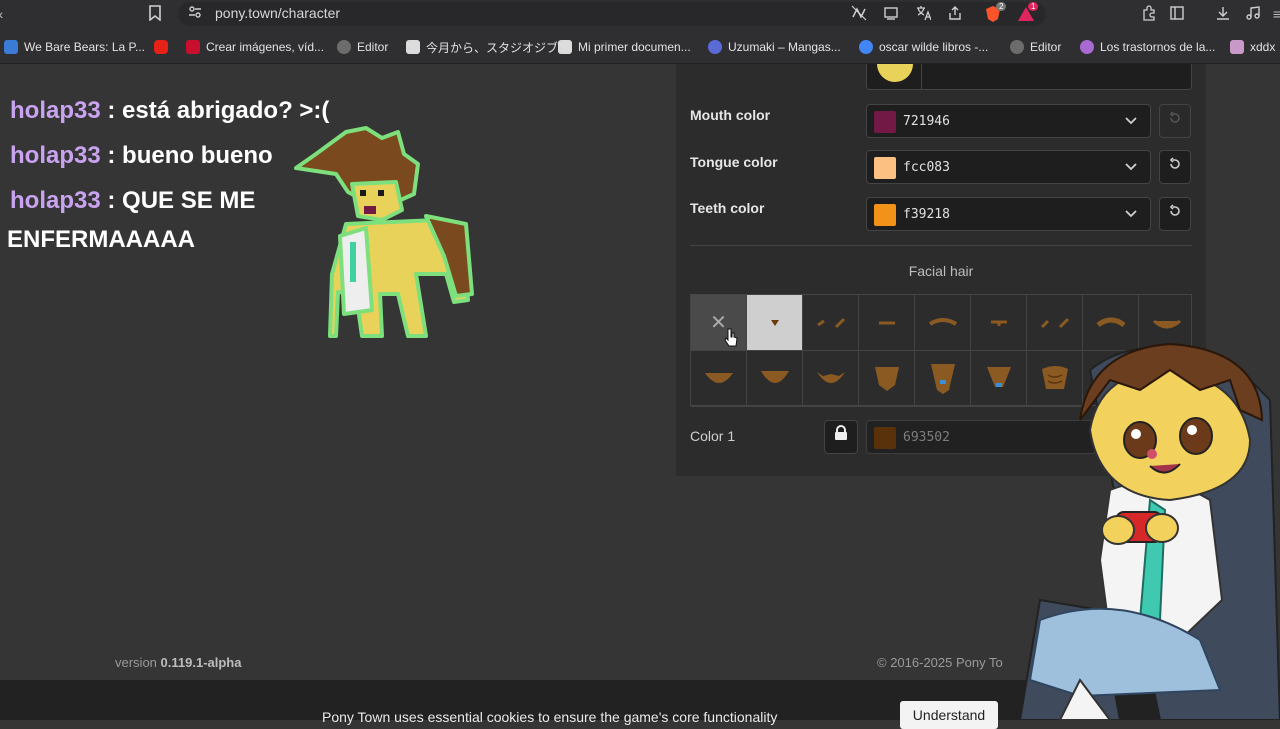  What do you see at coordinates (353, 262) in the screenshot?
I see `pony-tie` at bounding box center [353, 262].